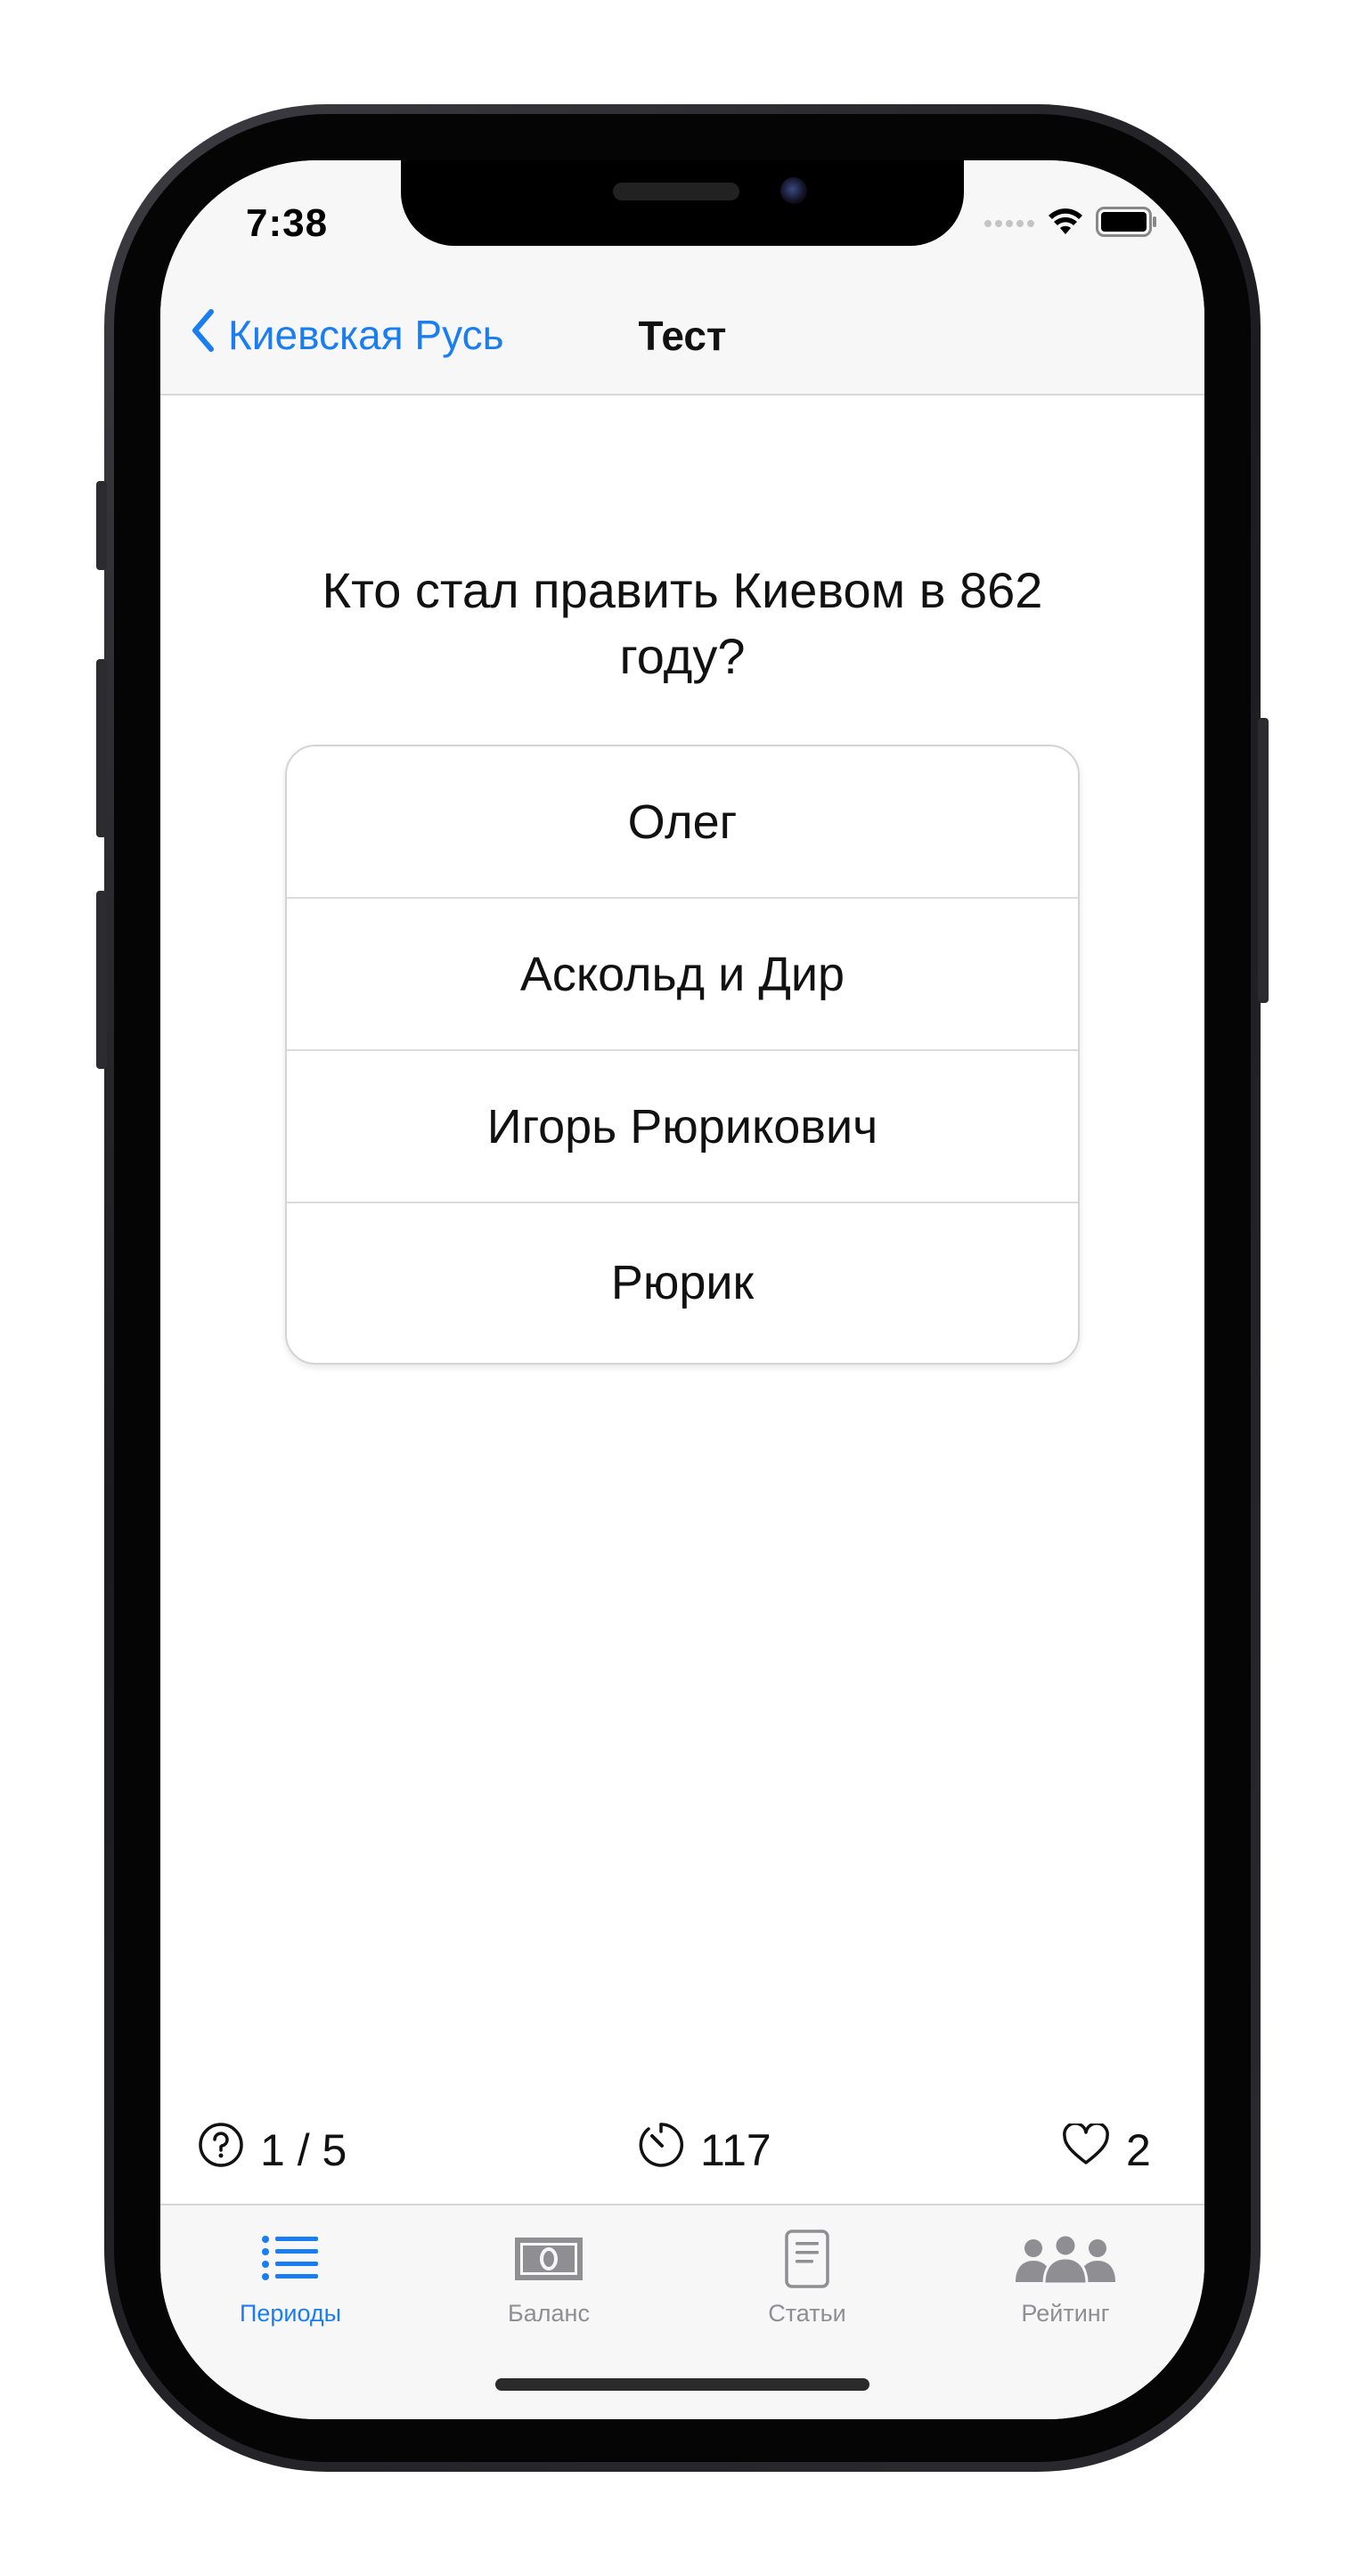 The width and height of the screenshot is (1363, 2576). I want to click on progress-stat: 1 / 5, so click(272, 2151).